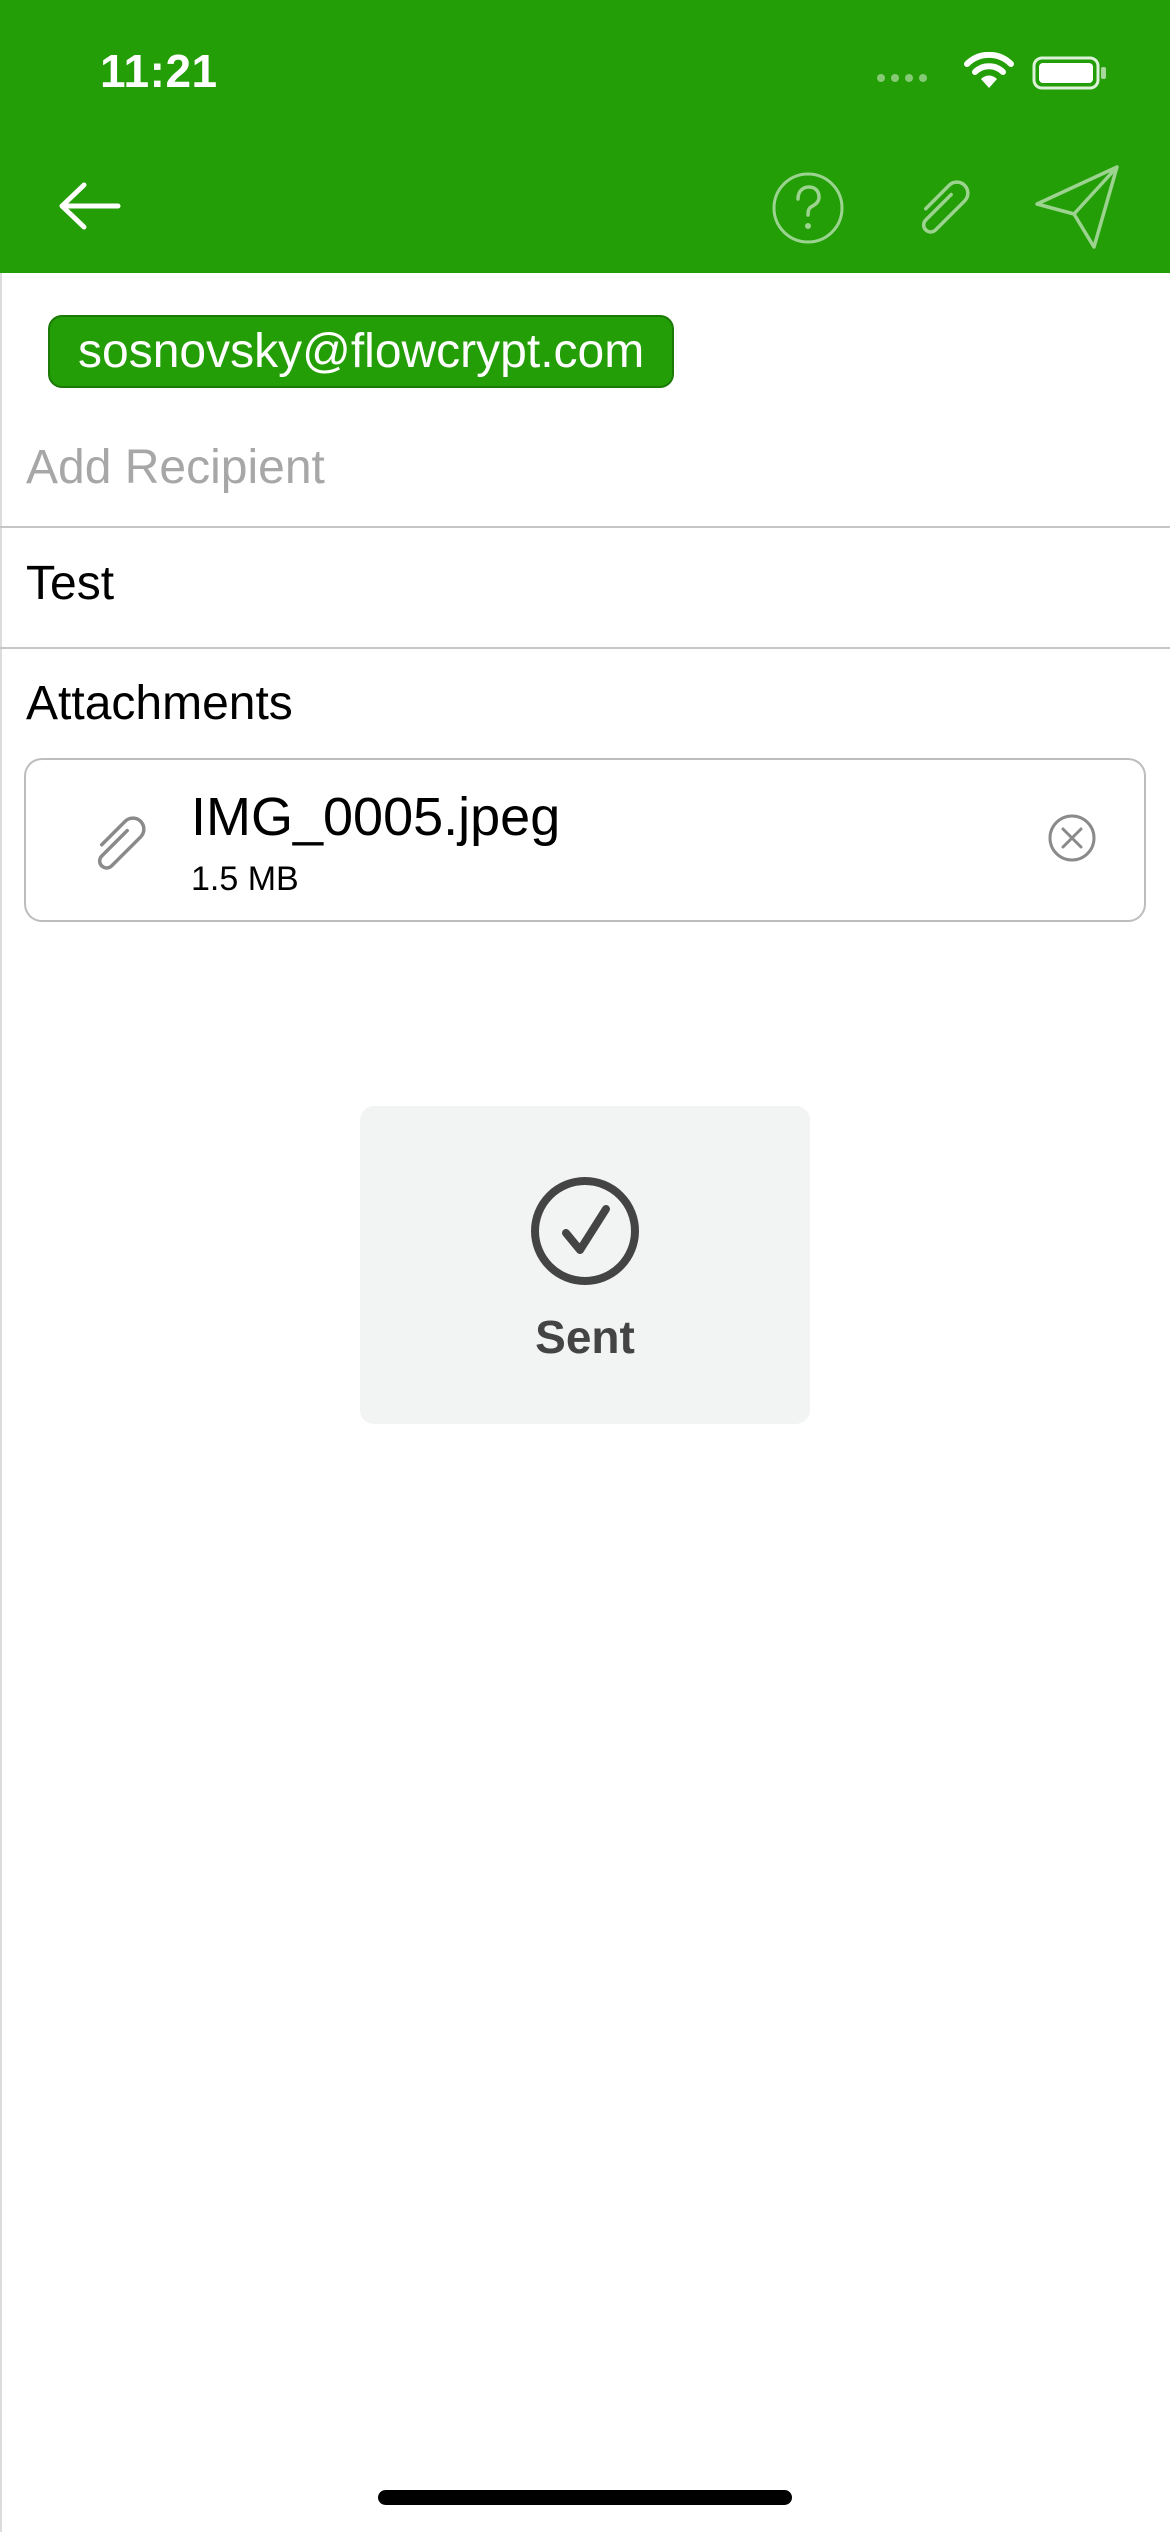  I want to click on paper-plane-icon, so click(1077, 207).